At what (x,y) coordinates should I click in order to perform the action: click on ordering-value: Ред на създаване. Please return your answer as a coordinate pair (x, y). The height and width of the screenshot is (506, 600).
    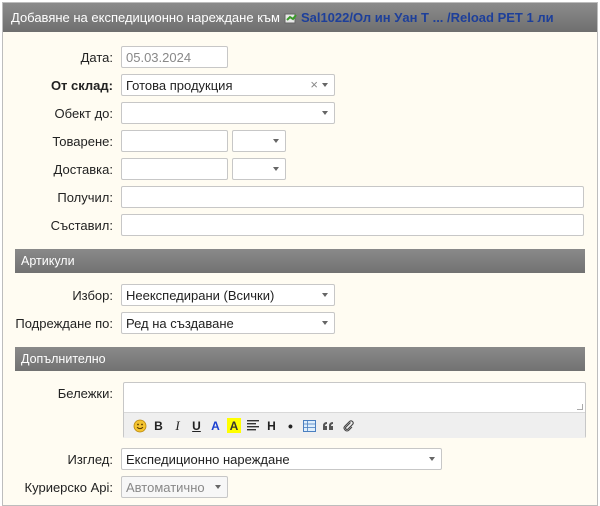
    Looking at the image, I should click on (180, 323).